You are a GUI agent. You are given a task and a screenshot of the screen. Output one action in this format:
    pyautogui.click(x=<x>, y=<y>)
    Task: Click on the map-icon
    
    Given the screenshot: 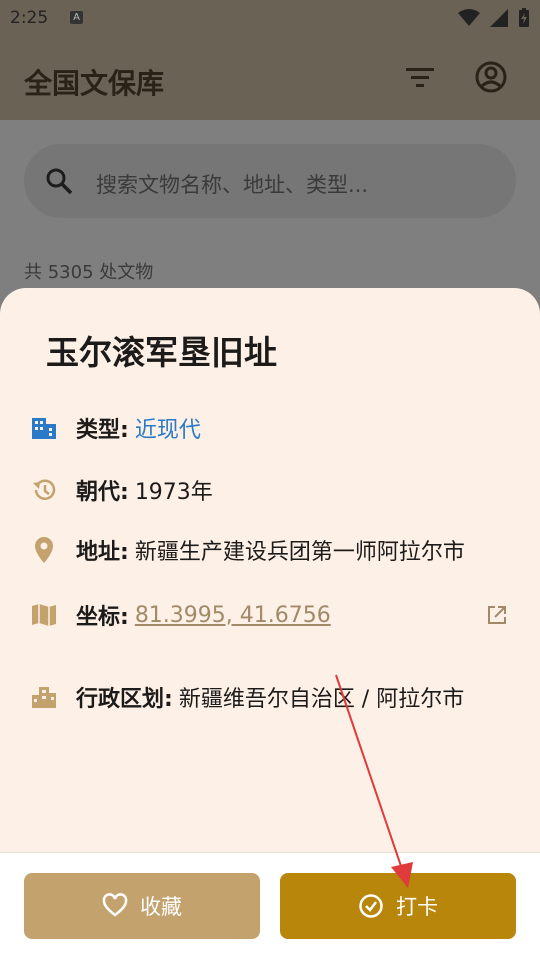 What is the action you would take?
    pyautogui.click(x=44, y=615)
    